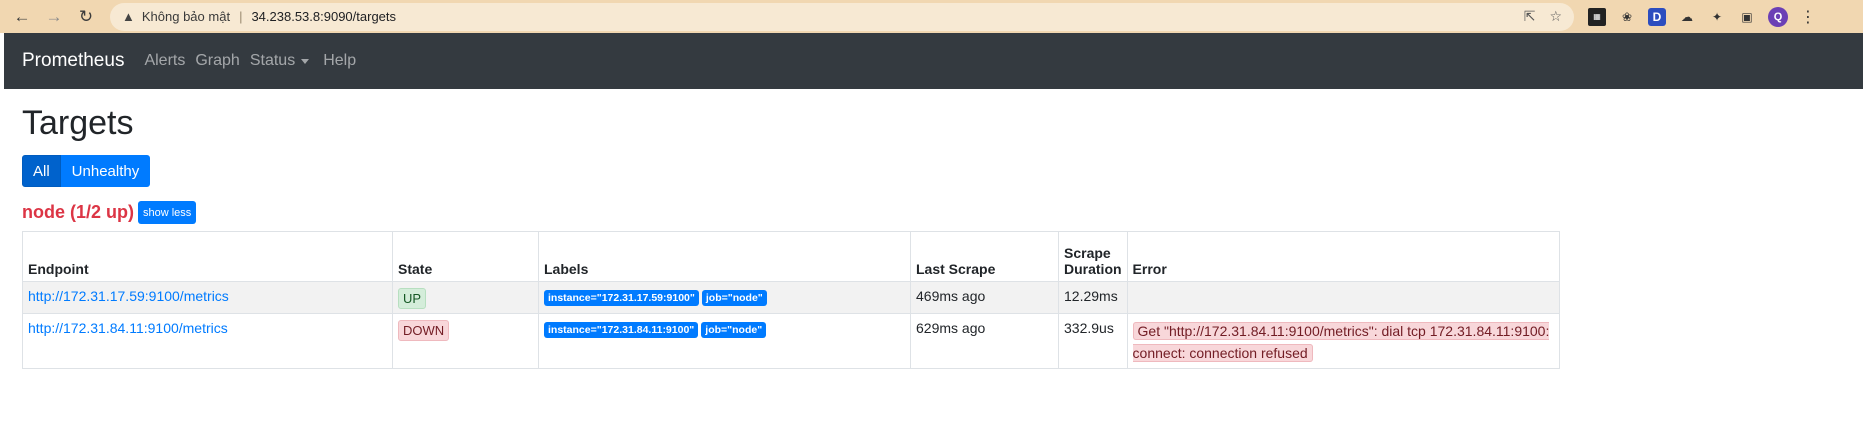 The width and height of the screenshot is (1863, 428). Describe the element at coordinates (412, 298) in the screenshot. I see `status-badge: UP` at that location.